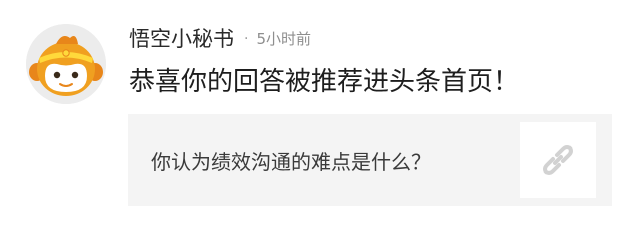  I want to click on question-text: 你认为绩效沟通的难点是什么？, so click(335, 160).